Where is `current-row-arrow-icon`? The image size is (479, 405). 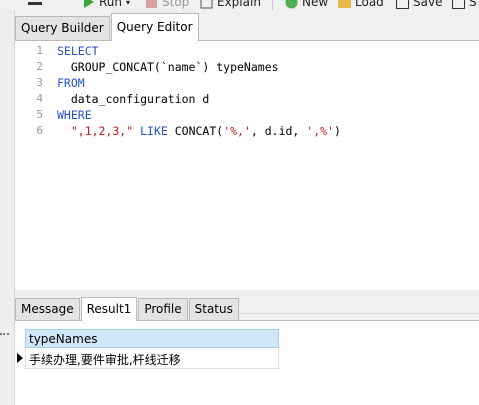
current-row-arrow-icon is located at coordinates (20, 358).